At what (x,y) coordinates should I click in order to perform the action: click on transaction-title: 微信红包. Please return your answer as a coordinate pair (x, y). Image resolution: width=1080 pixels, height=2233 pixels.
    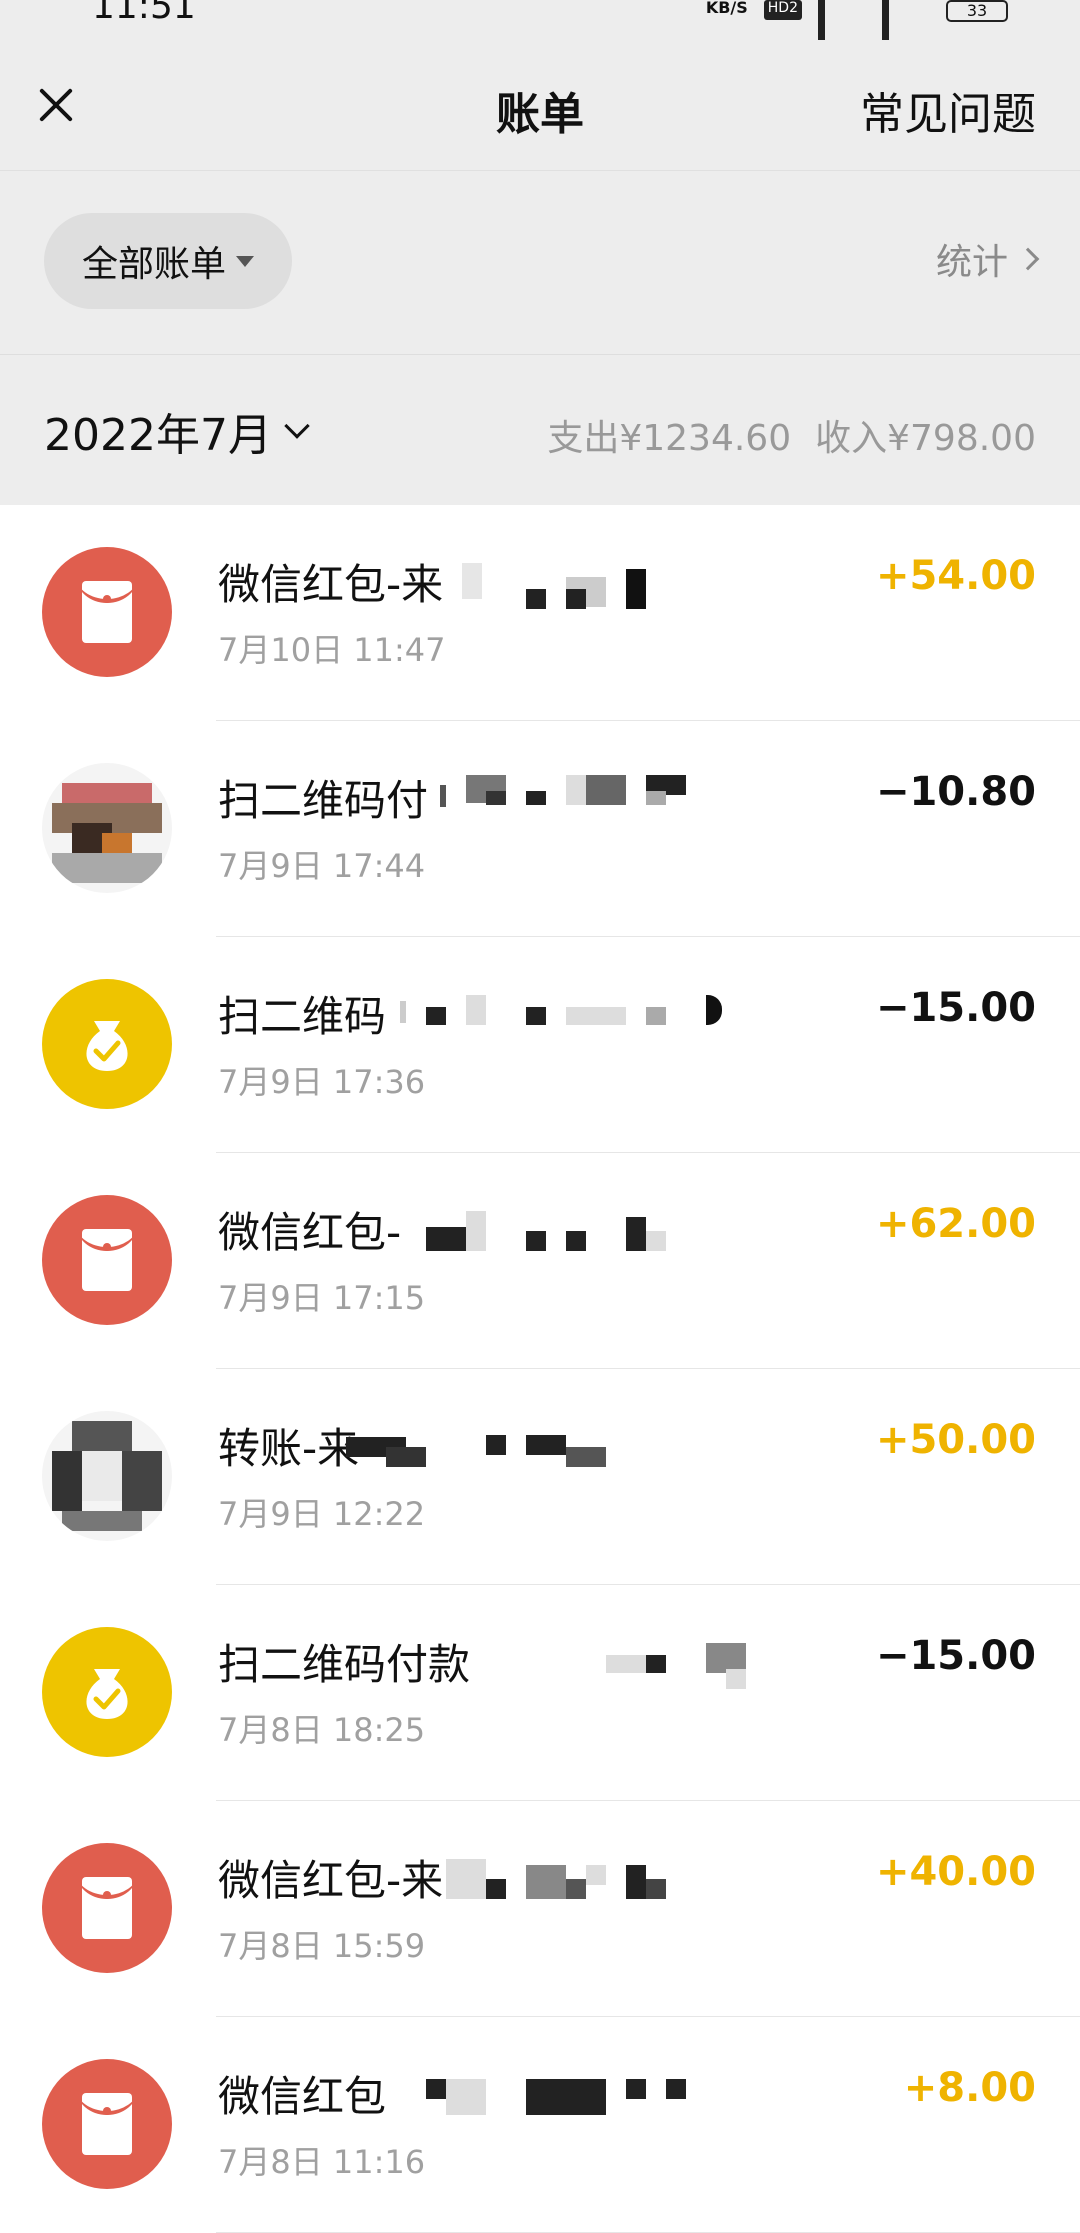
    Looking at the image, I should click on (302, 2096).